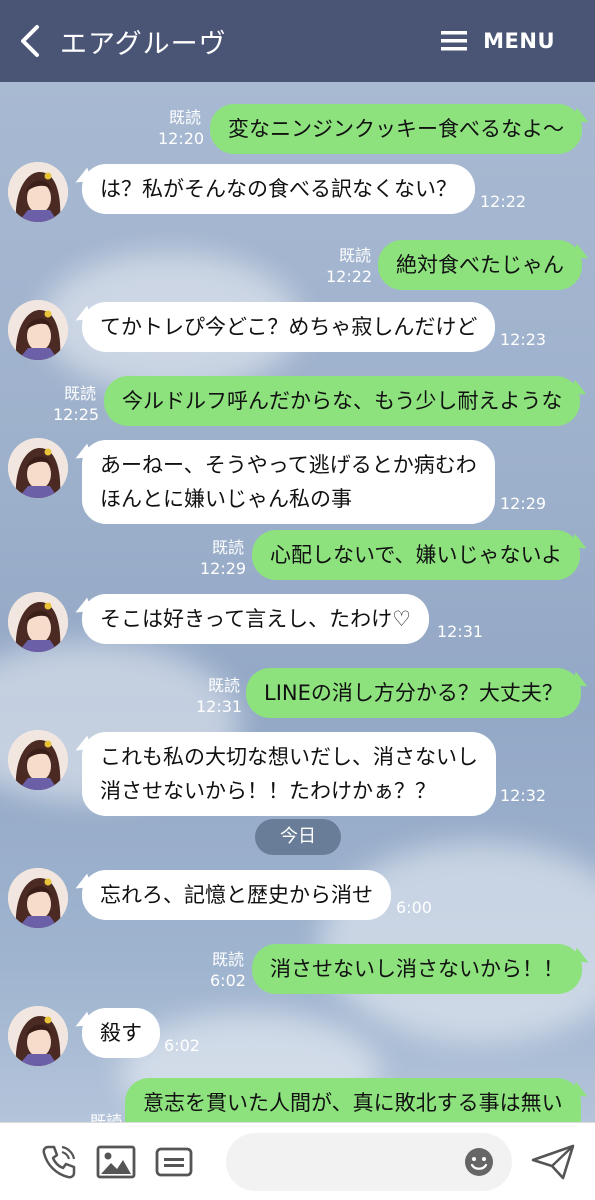 Image resolution: width=595 pixels, height=1200 pixels. I want to click on message-bubble-sent: 絶対食べたじゃん, so click(480, 265).